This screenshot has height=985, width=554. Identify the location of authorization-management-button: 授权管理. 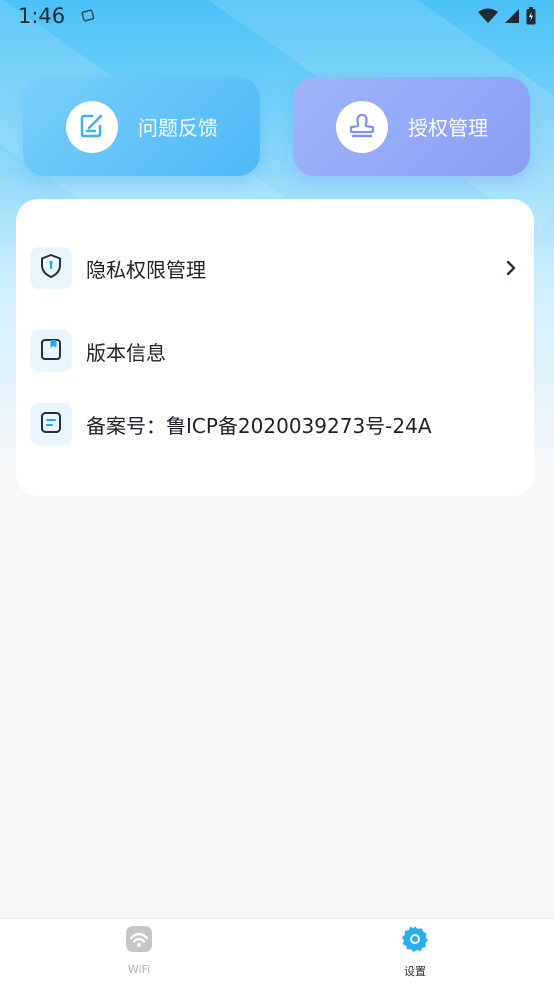
(411, 126).